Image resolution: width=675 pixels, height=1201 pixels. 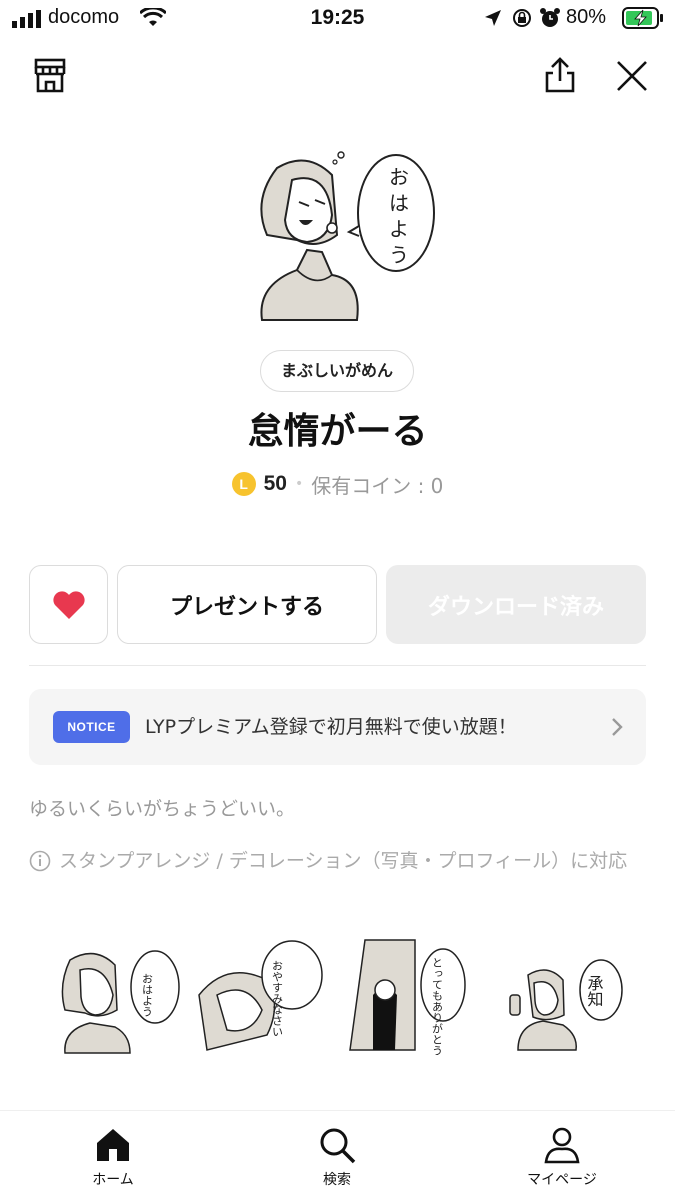 What do you see at coordinates (50, 76) in the screenshot?
I see `shop-icon` at bounding box center [50, 76].